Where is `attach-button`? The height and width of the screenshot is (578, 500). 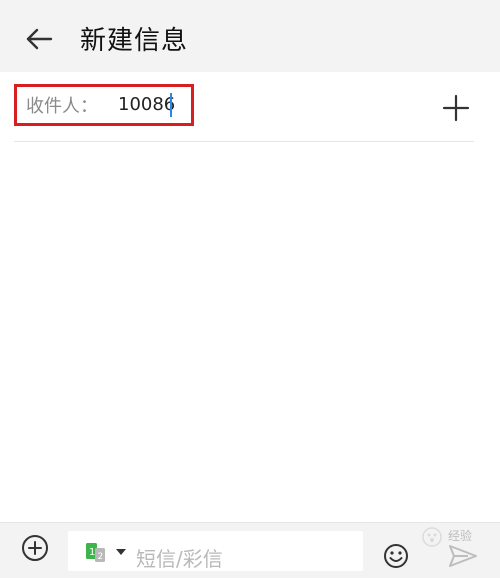 attach-button is located at coordinates (35, 548).